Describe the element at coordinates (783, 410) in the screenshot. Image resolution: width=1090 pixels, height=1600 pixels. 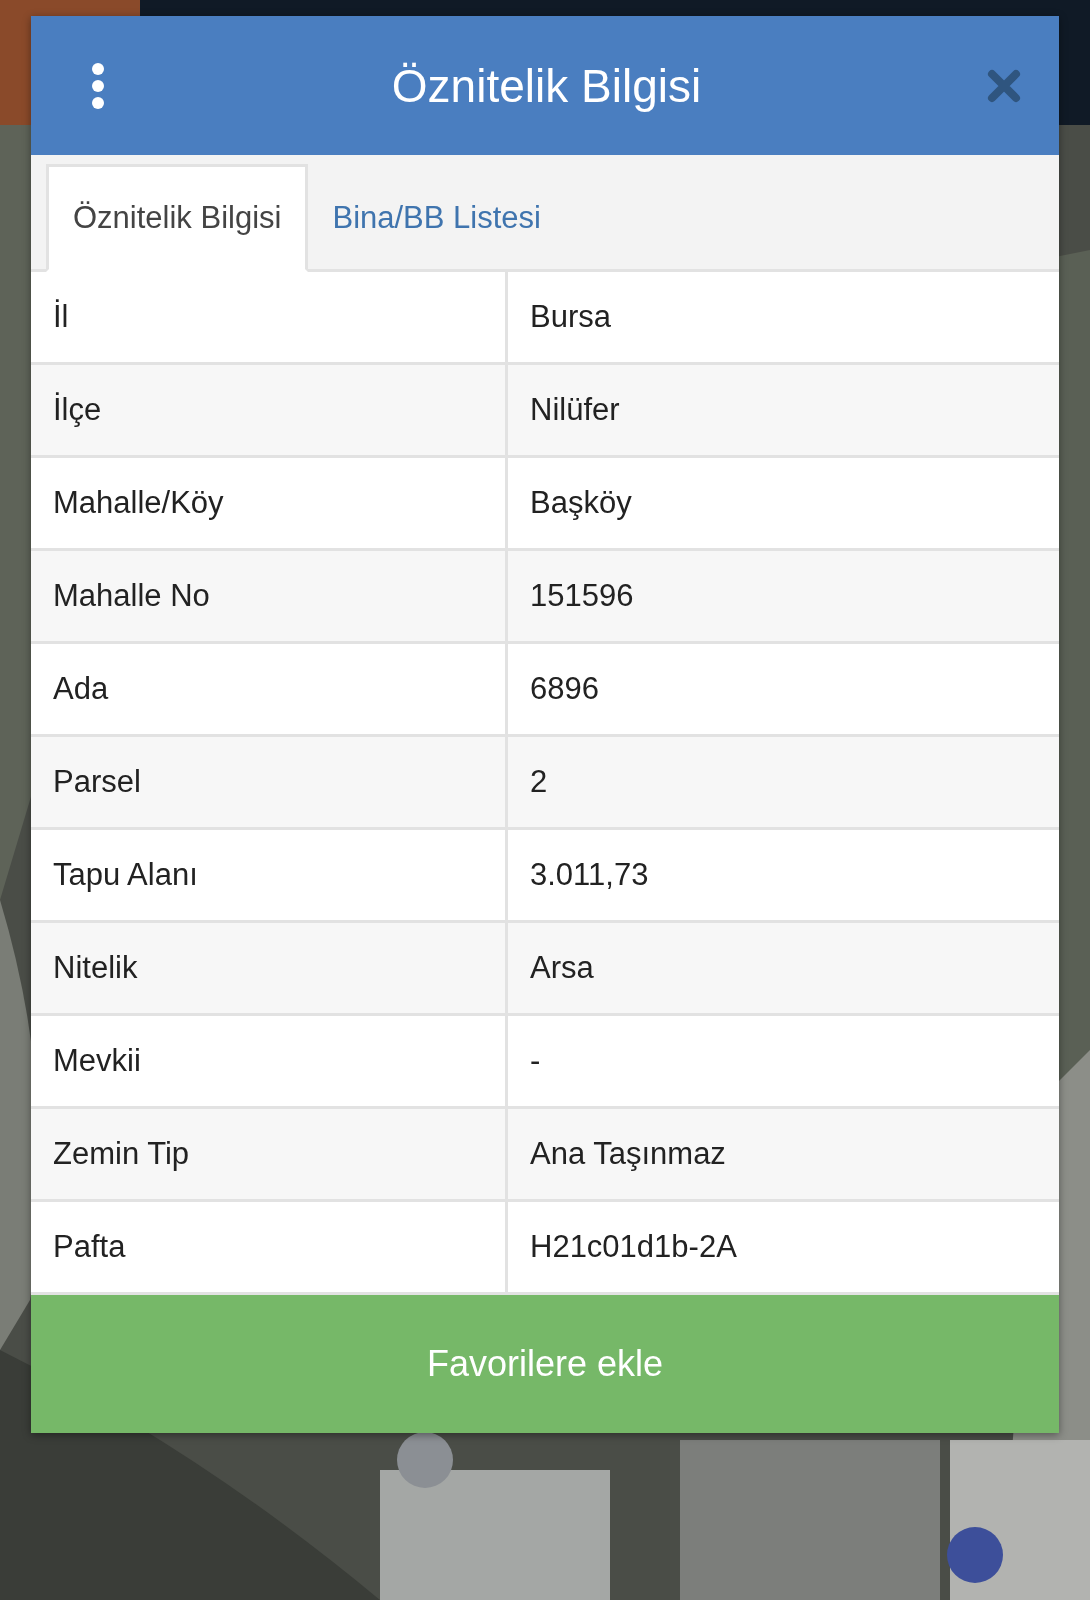
I see `table-cell: Nilüfer` at that location.